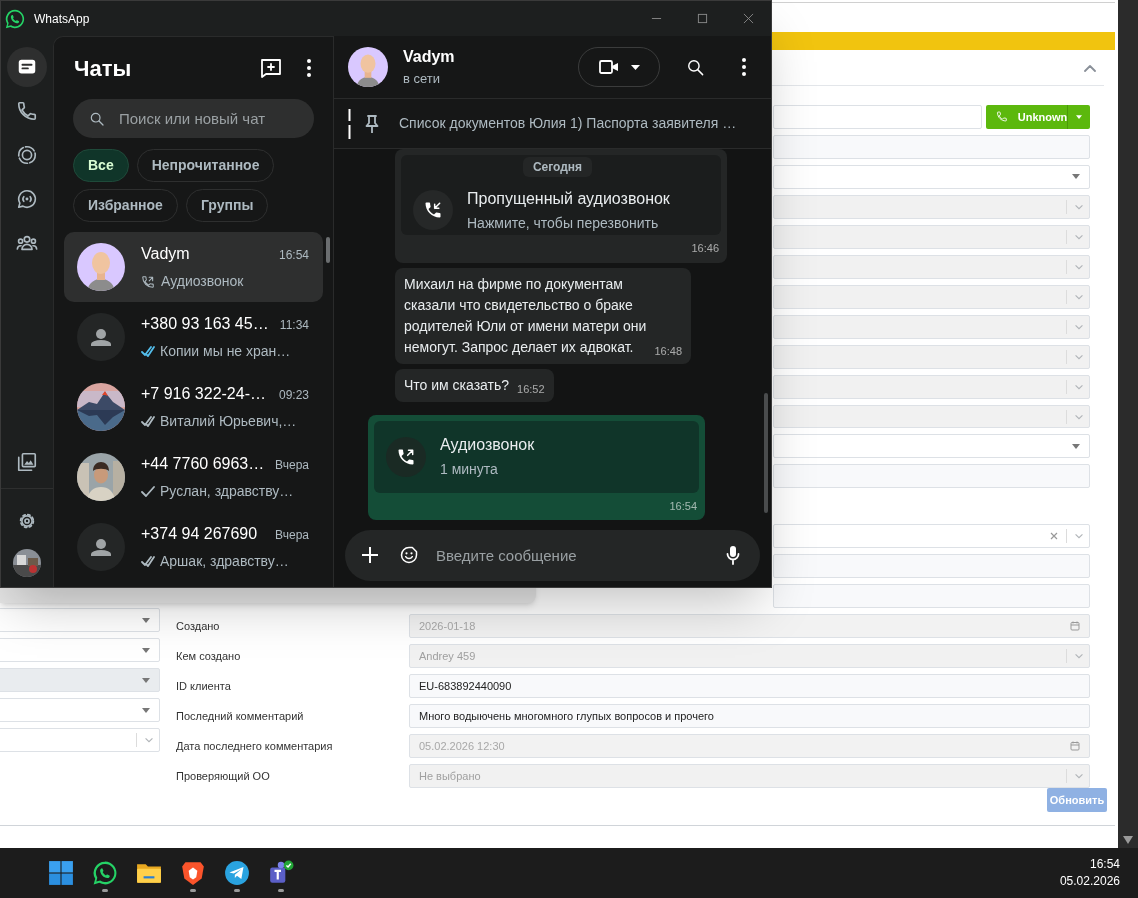  I want to click on field-label: Проверяющий ОО, so click(223, 776).